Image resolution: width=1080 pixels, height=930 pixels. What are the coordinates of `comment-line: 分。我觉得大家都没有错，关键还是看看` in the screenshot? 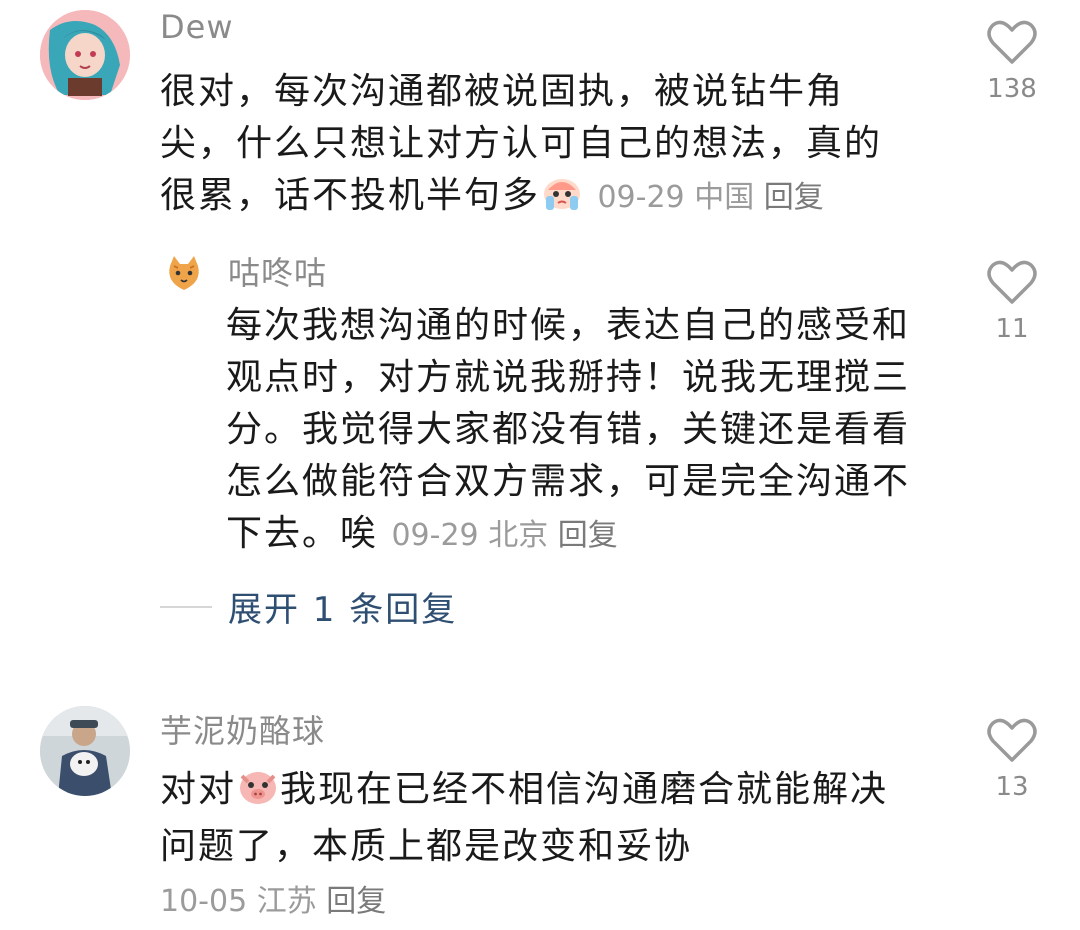 It's located at (568, 429).